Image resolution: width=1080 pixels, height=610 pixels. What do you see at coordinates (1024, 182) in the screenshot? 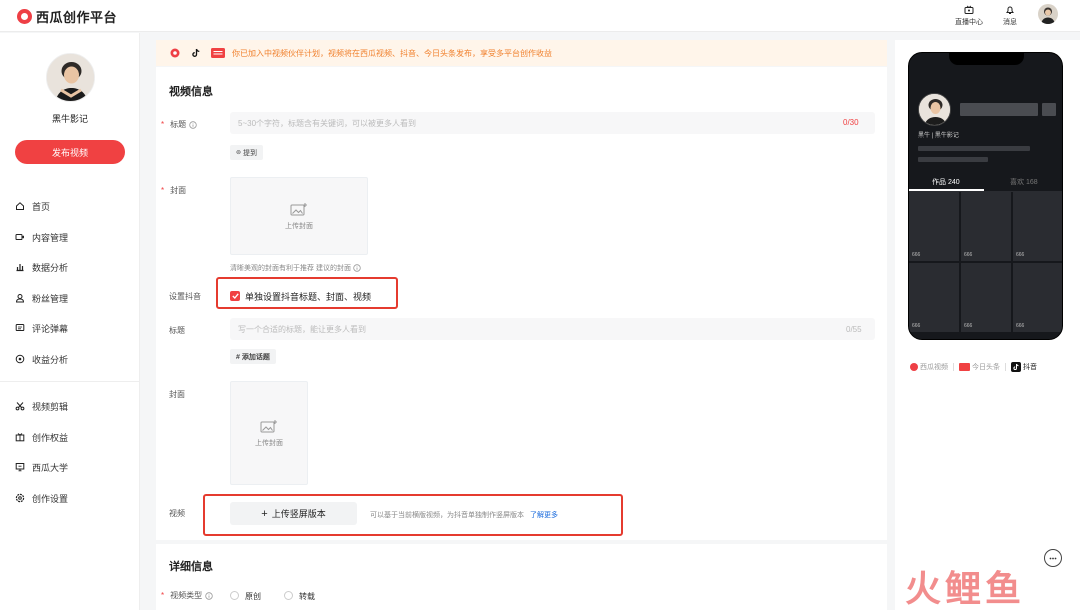
I see `preview-tab-likes: 喜欢 168` at bounding box center [1024, 182].